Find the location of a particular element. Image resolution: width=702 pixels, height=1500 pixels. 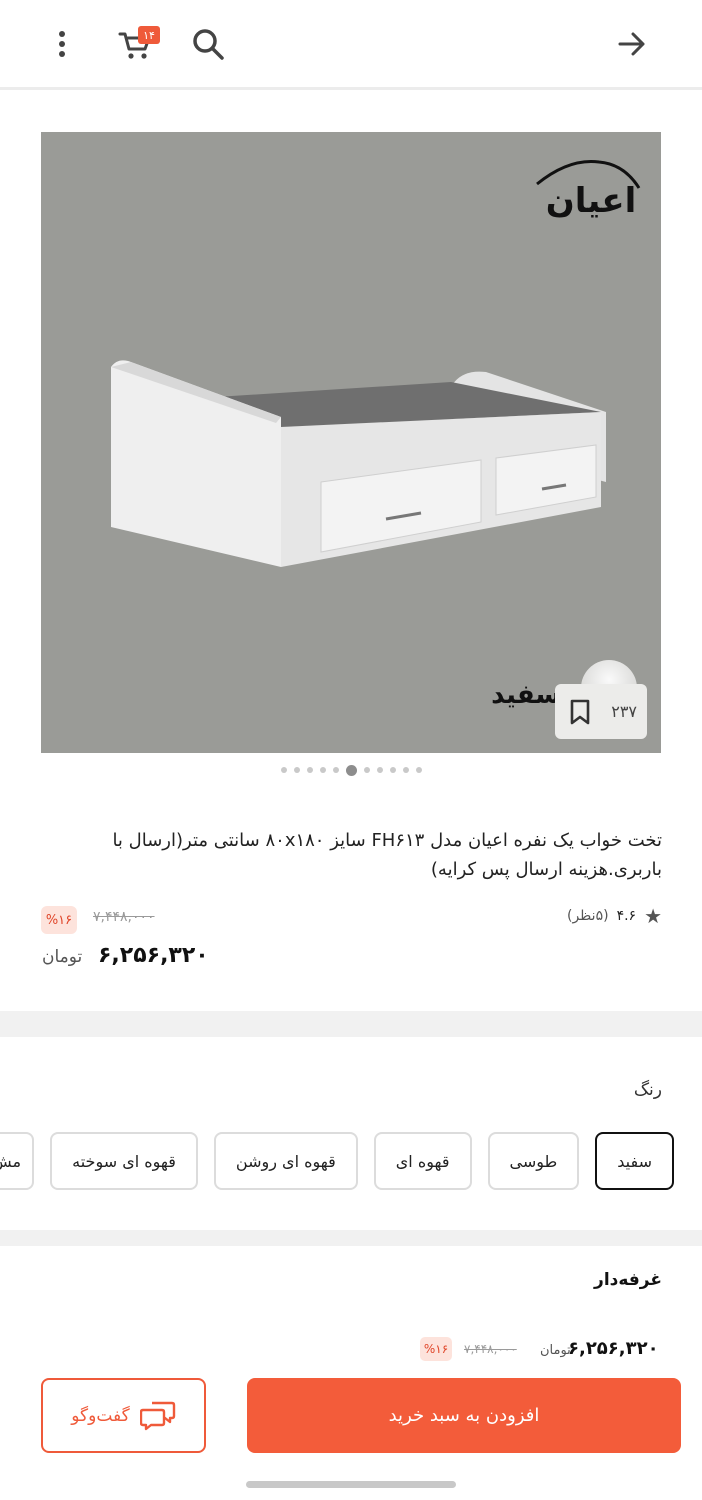

seller-section-title: غرفه‌دار is located at coordinates (628, 1280).